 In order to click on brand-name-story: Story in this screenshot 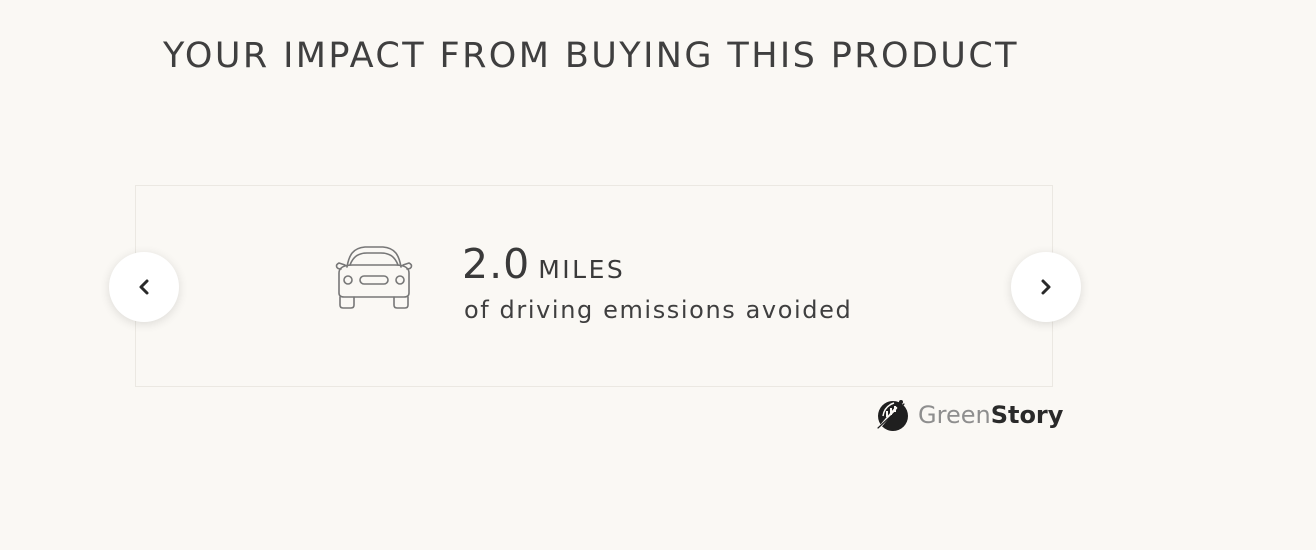, I will do `click(1027, 415)`.